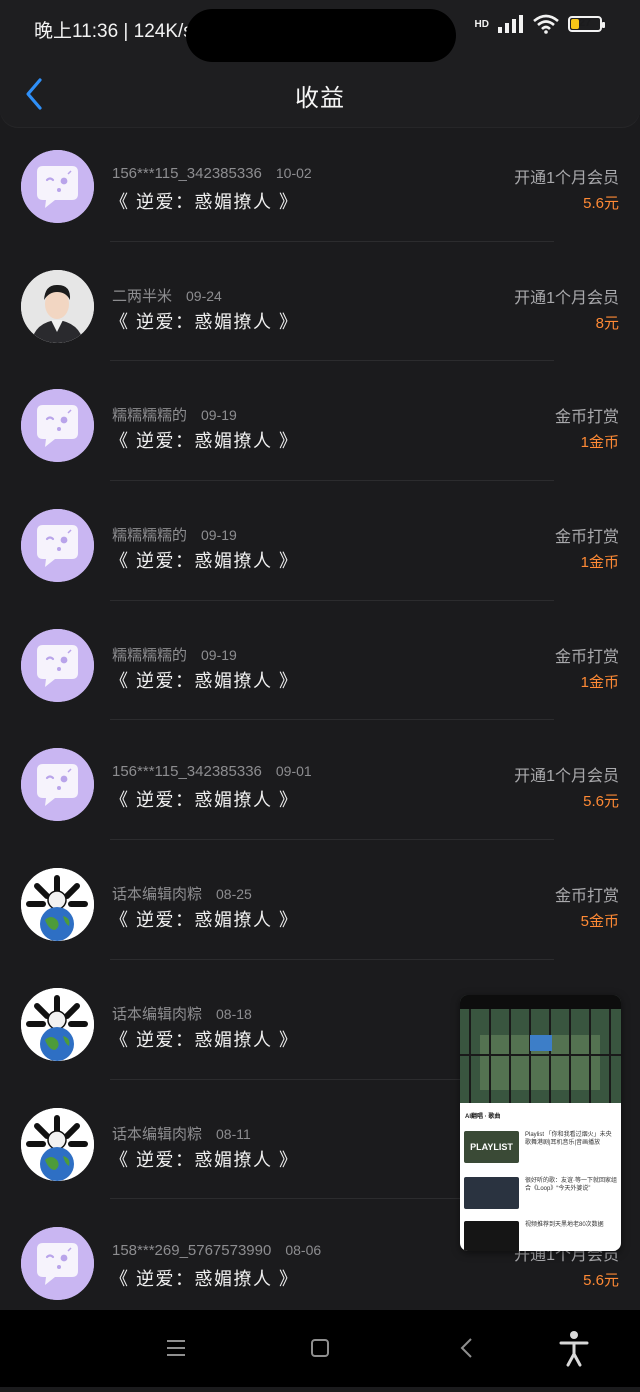  I want to click on accessibility-button, so click(574, 1348).